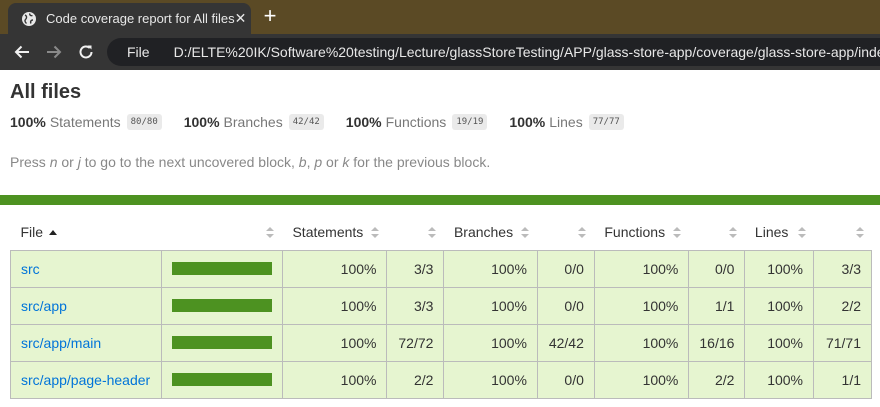  Describe the element at coordinates (328, 232) in the screenshot. I see `header-statements-label: Statements` at that location.